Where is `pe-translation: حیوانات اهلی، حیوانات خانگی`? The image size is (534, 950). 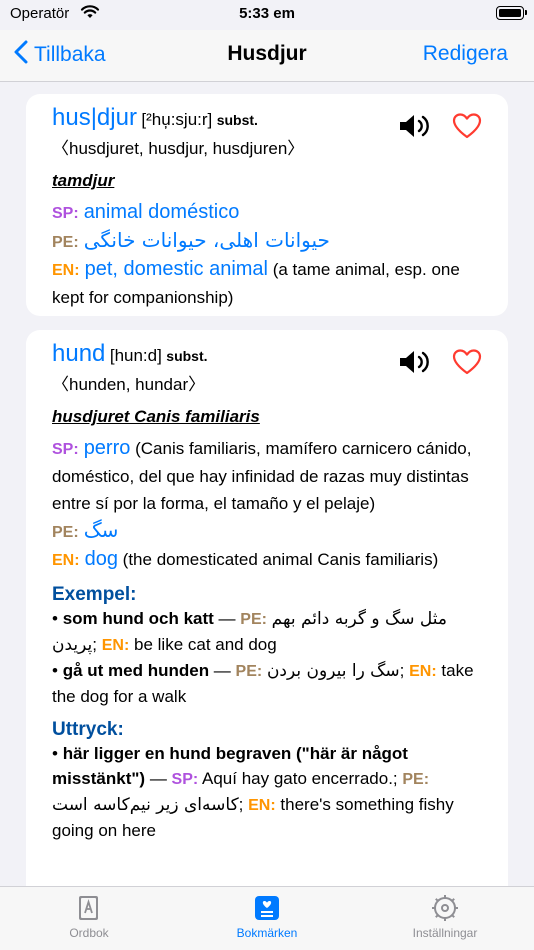
pe-translation: حیوانات اهلی، حیوانات خانگی is located at coordinates (206, 240).